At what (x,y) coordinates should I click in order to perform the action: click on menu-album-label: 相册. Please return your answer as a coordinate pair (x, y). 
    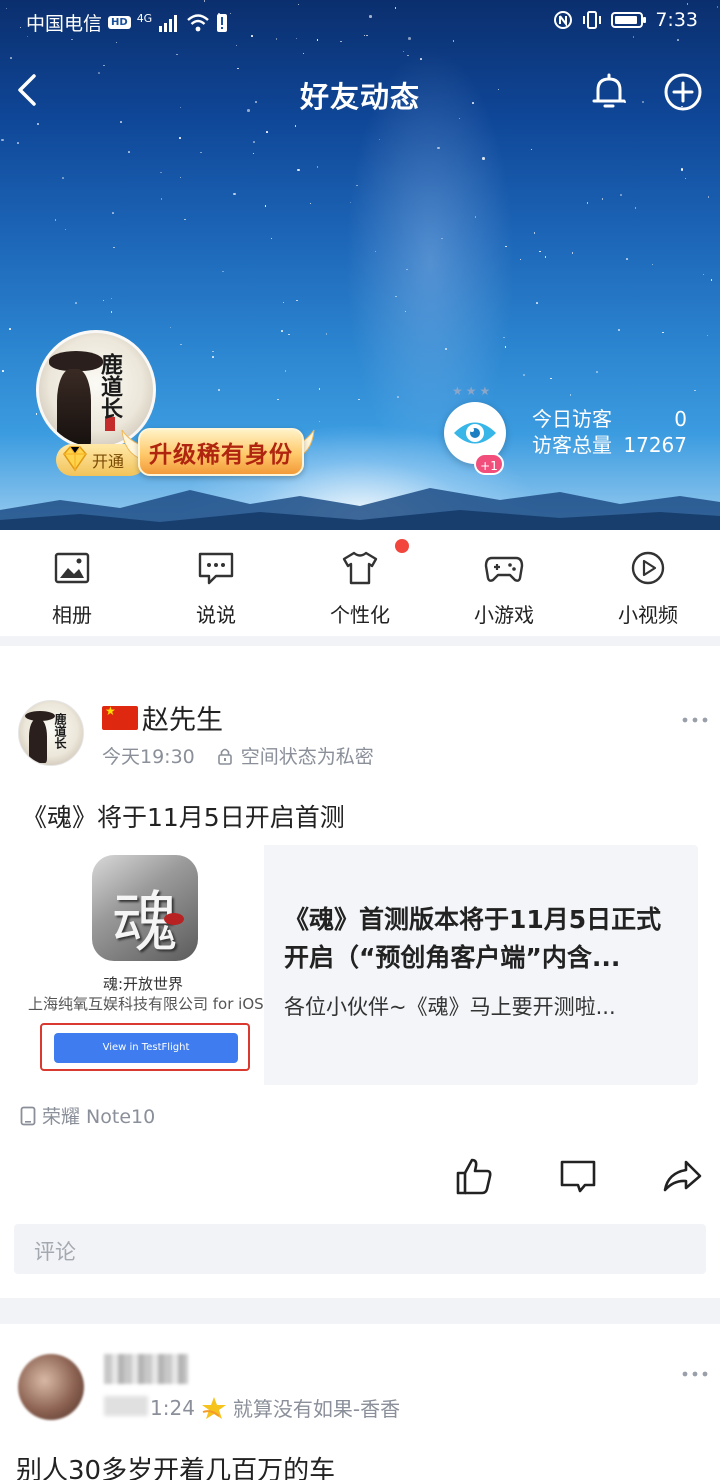
    Looking at the image, I should click on (72, 615).